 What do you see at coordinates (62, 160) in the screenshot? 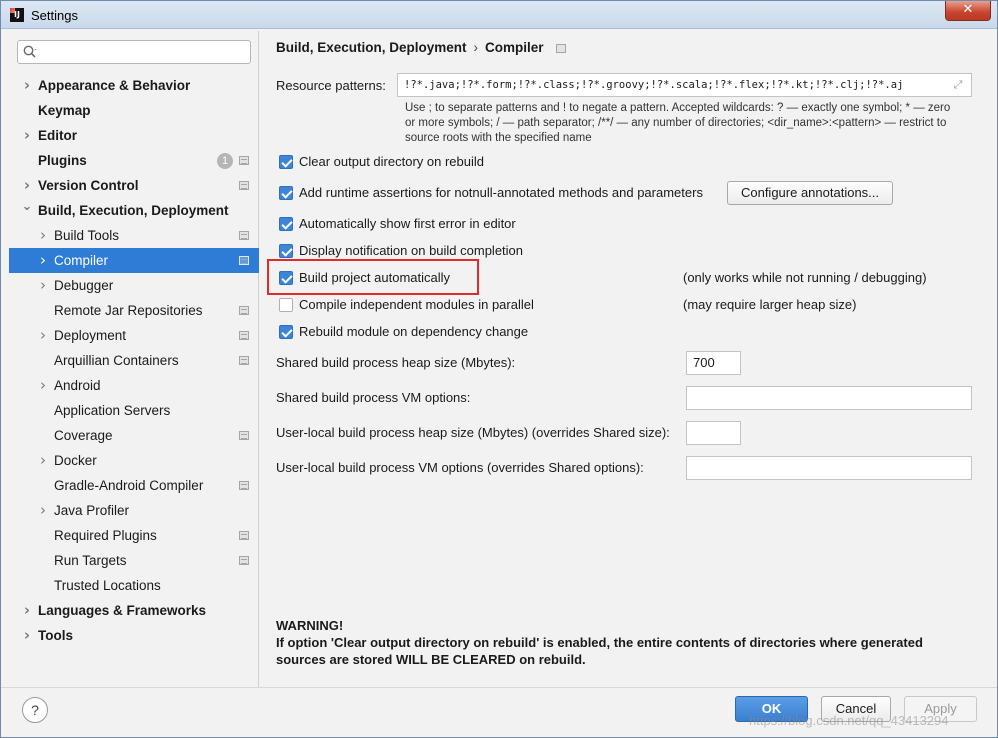
I see `sidebar-item-label: Plugins` at bounding box center [62, 160].